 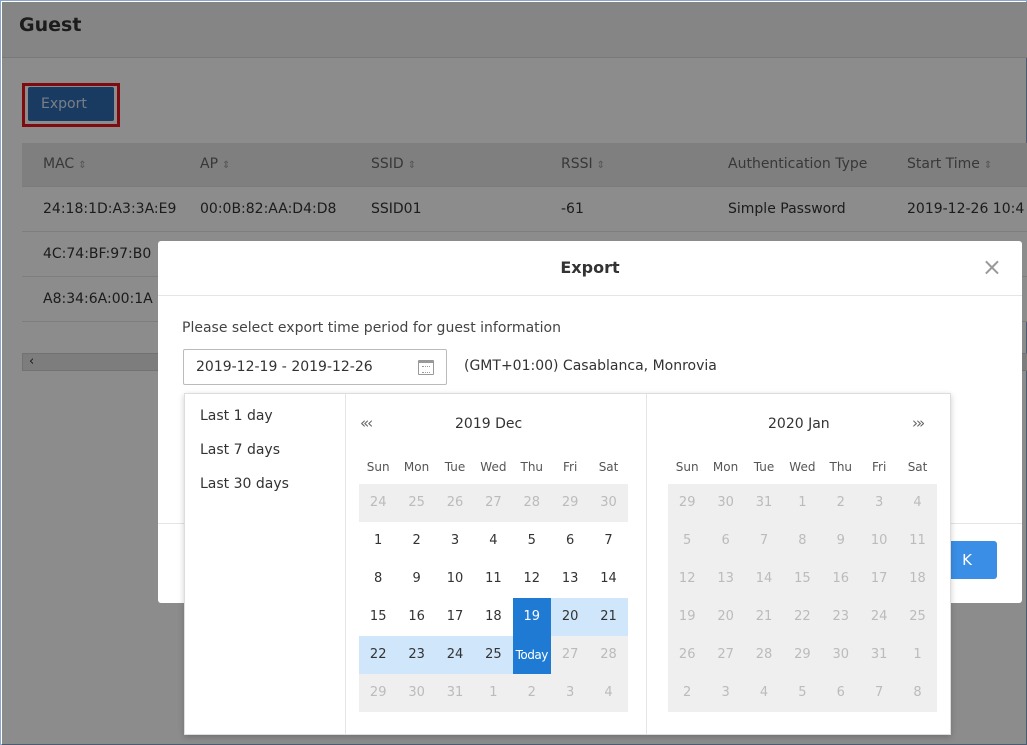 I want to click on calendar-day: Today, so click(x=531, y=655).